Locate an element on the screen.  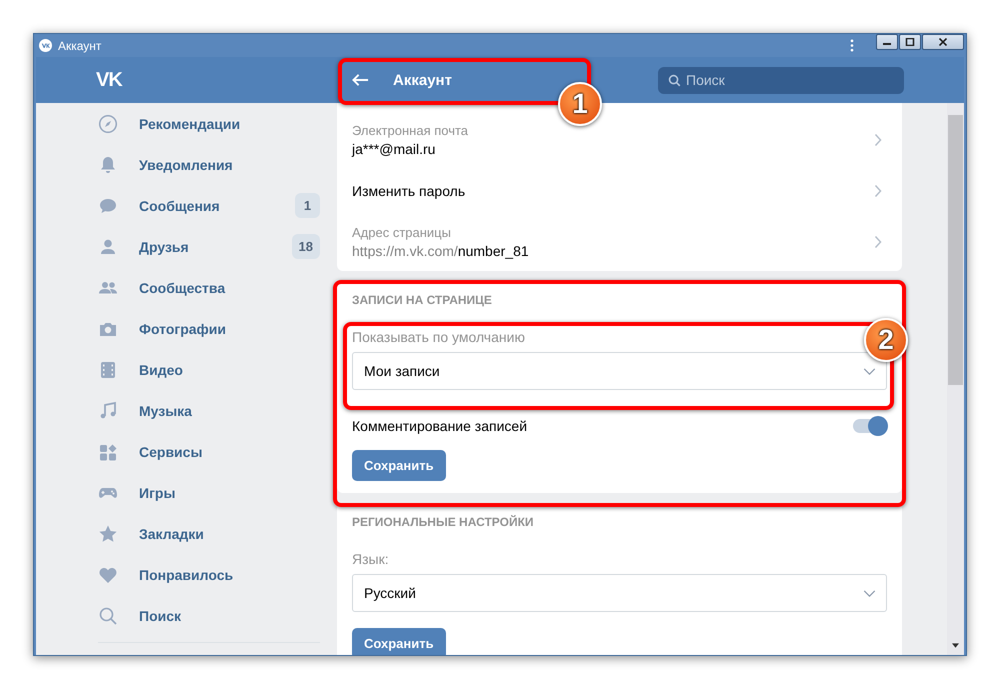
back-arrow-icon is located at coordinates (360, 80).